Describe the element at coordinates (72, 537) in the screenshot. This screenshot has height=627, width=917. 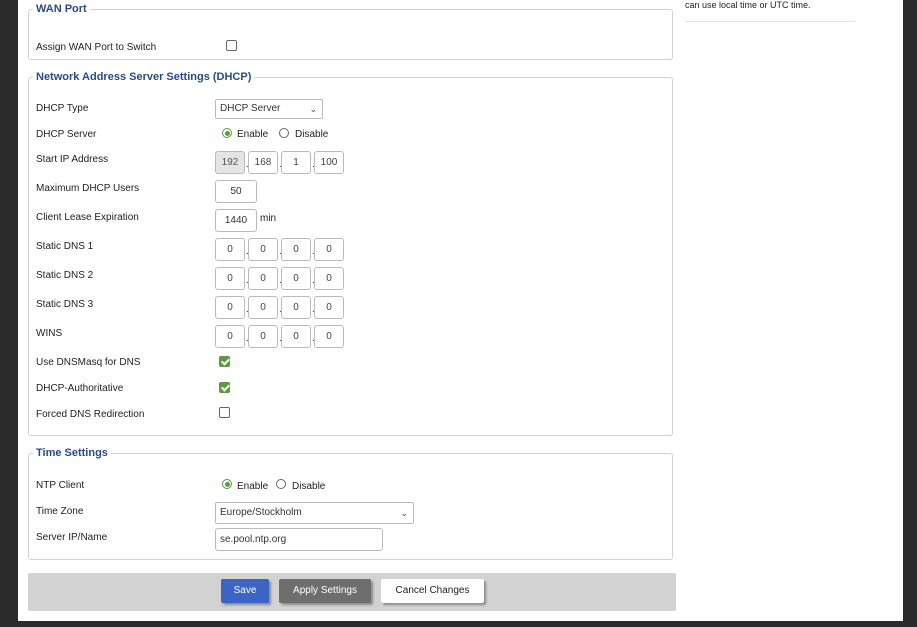
I see `ntp-server-label: Server IP/Name` at that location.